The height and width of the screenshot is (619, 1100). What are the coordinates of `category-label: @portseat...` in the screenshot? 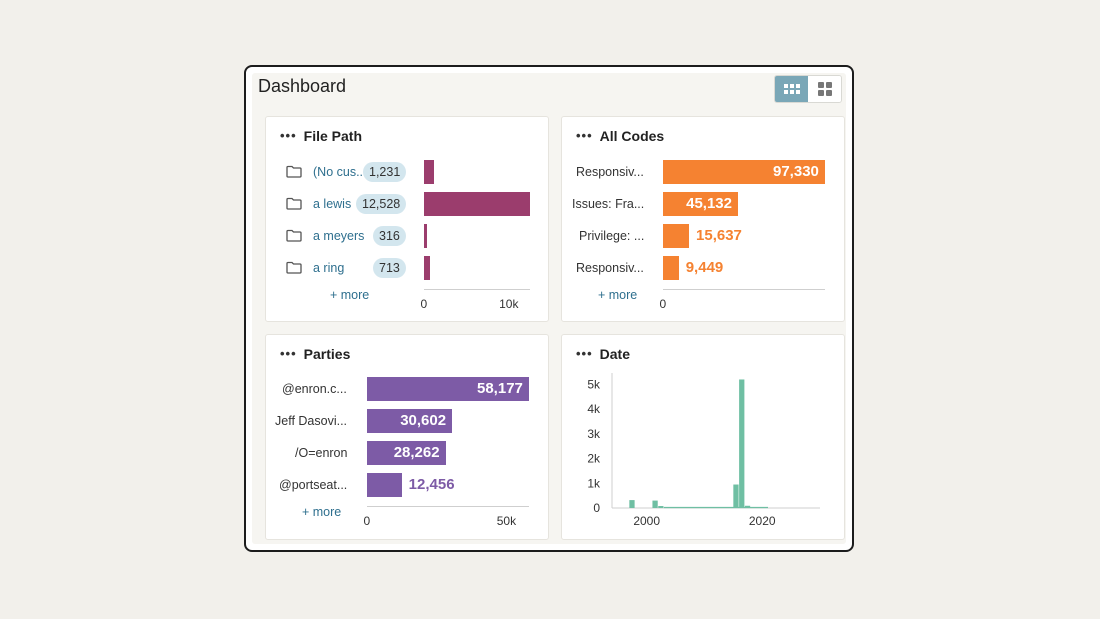 It's located at (313, 485).